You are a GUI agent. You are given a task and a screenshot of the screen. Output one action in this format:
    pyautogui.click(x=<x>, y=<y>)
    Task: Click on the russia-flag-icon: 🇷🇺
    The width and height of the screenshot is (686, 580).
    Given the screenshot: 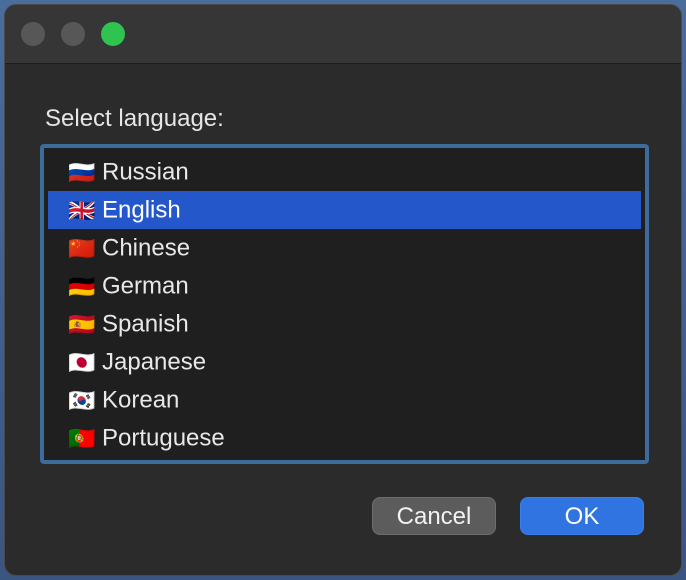 What is the action you would take?
    pyautogui.click(x=82, y=172)
    